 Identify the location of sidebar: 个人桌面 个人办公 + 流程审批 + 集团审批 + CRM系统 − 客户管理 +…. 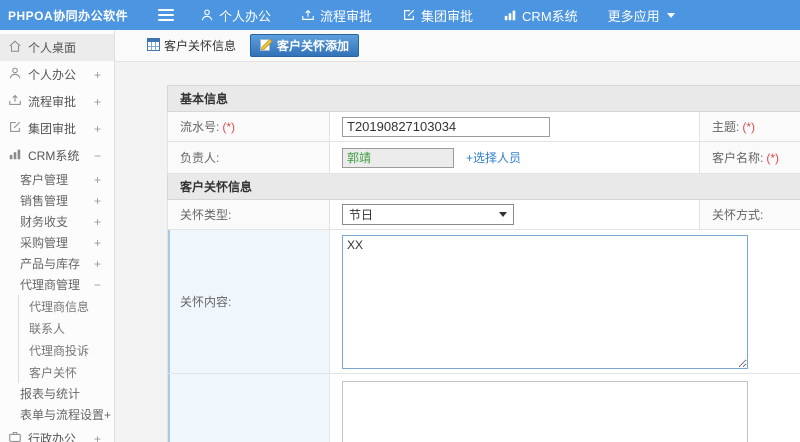
(57, 236).